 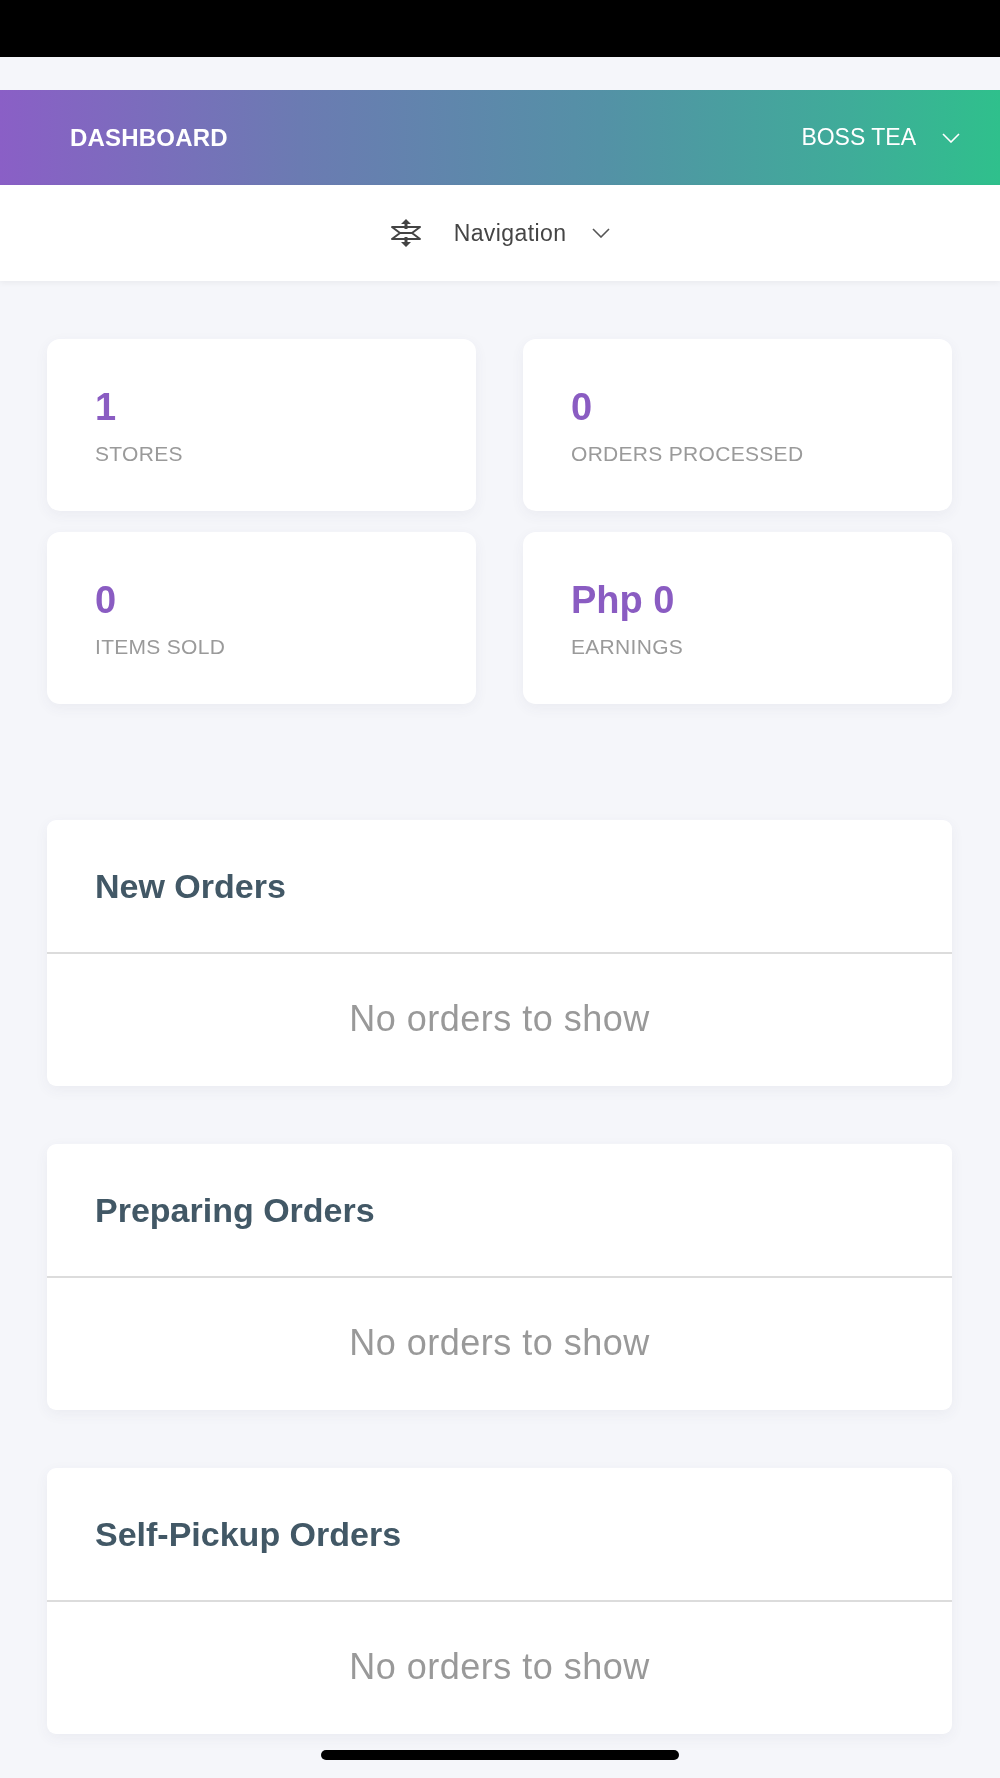 I want to click on stat-value: Php 0, so click(x=623, y=600).